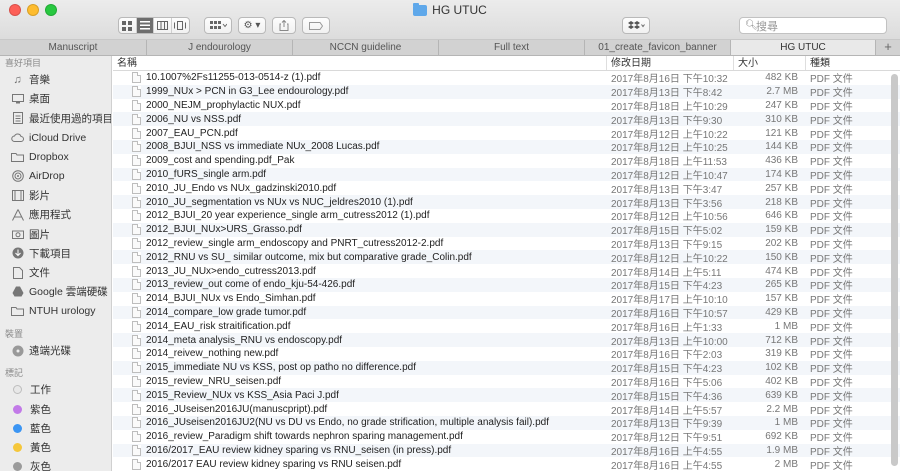 The height and width of the screenshot is (471, 900). Describe the element at coordinates (163, 25) in the screenshot. I see `column-view-button` at that location.